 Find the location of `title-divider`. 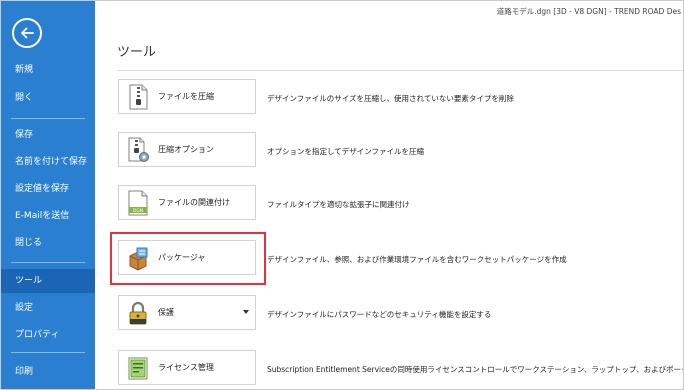

title-divider is located at coordinates (400, 70).